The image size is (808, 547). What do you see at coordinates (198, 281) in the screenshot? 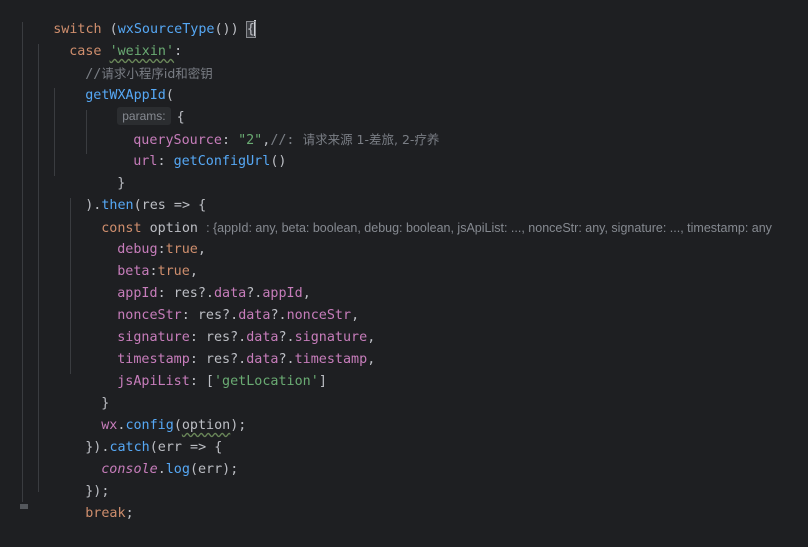
I see `code-line-appid: appId: res?.data?.appId,` at bounding box center [198, 281].